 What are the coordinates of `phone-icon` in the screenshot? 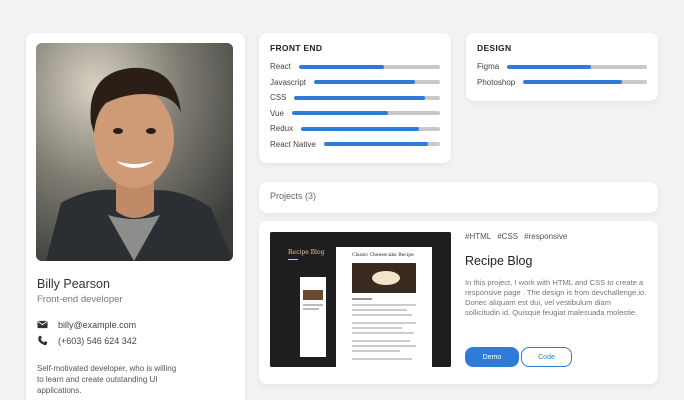 It's located at (43, 340).